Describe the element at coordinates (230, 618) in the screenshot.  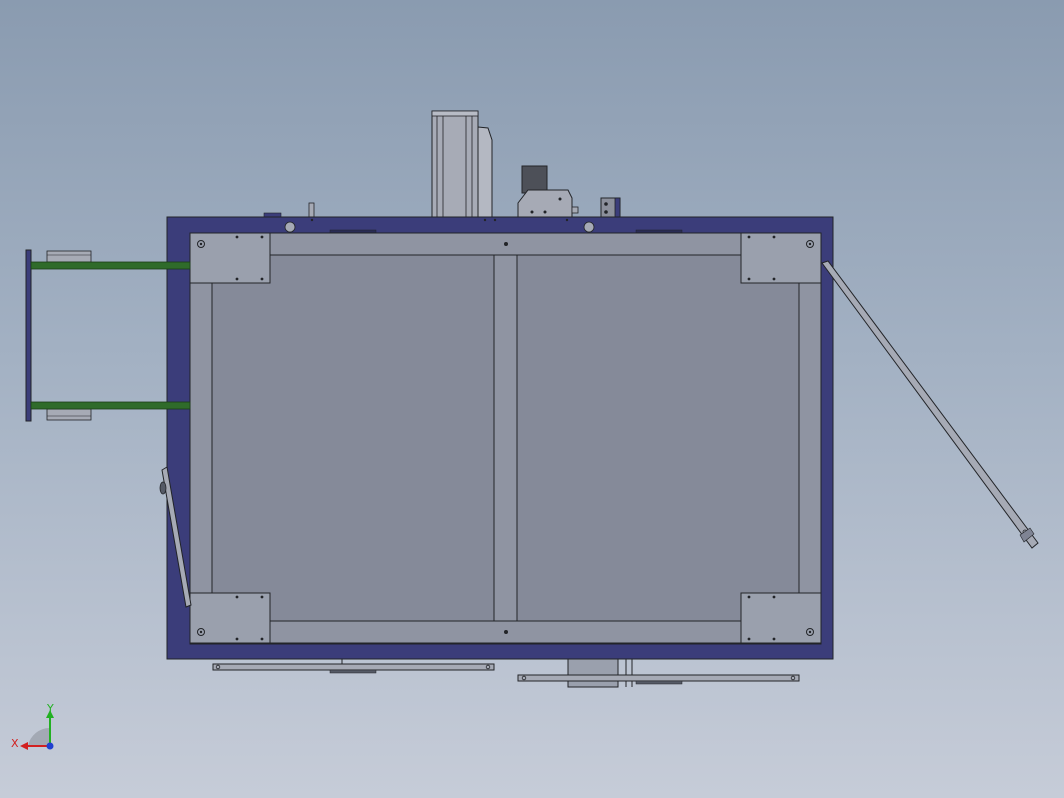
I see `corner-plate-bottom-left` at that location.